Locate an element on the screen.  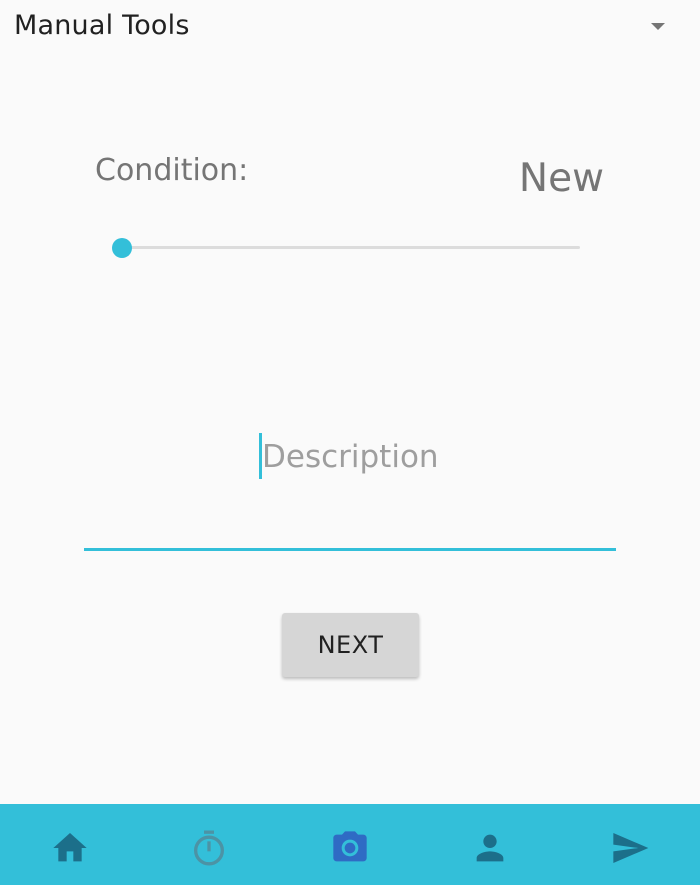
description-input: Description is located at coordinates (350, 486).